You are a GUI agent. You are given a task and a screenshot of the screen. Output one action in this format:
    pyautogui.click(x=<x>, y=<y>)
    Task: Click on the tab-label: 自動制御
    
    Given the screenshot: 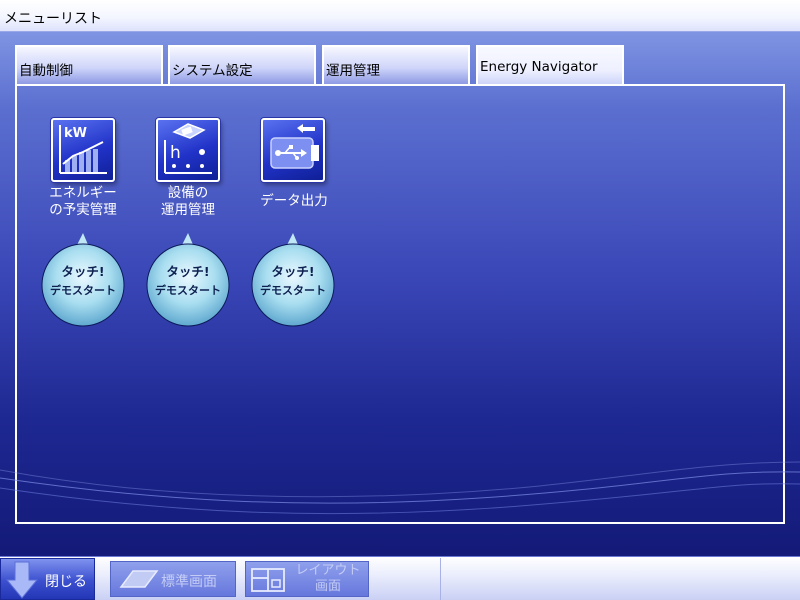 What is the action you would take?
    pyautogui.click(x=46, y=71)
    